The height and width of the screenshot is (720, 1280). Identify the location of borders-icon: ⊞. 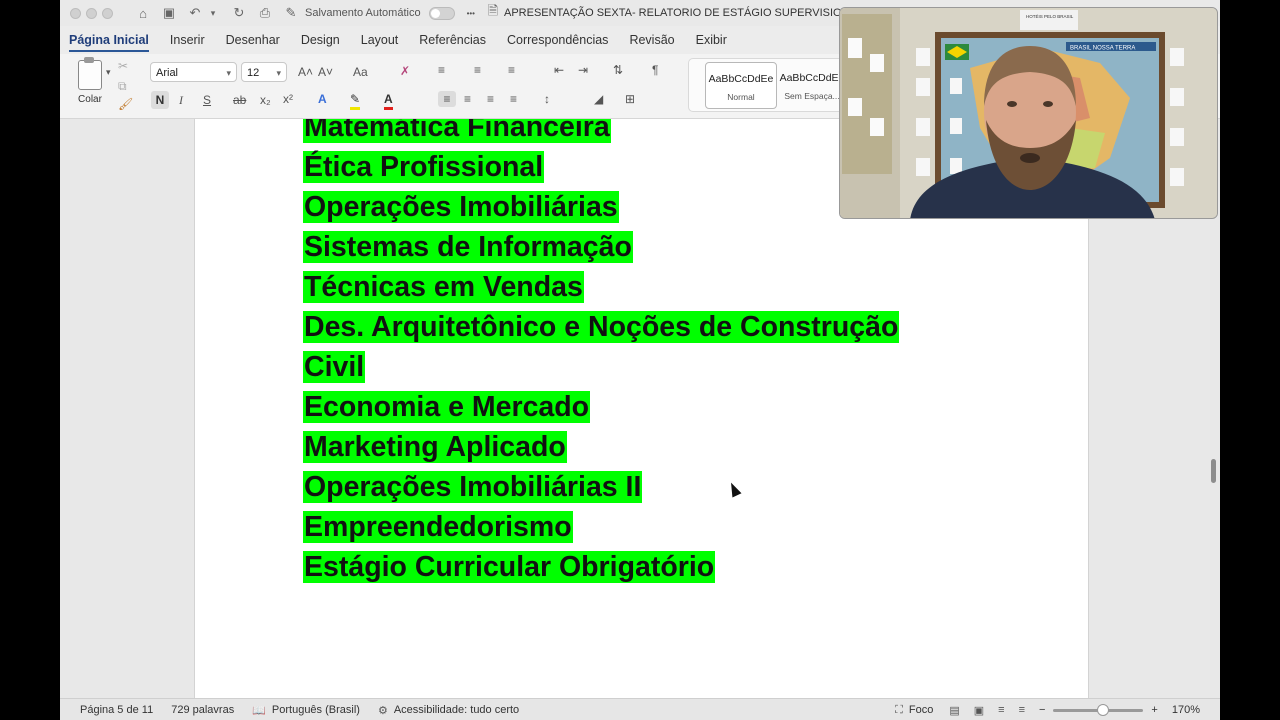
(630, 99).